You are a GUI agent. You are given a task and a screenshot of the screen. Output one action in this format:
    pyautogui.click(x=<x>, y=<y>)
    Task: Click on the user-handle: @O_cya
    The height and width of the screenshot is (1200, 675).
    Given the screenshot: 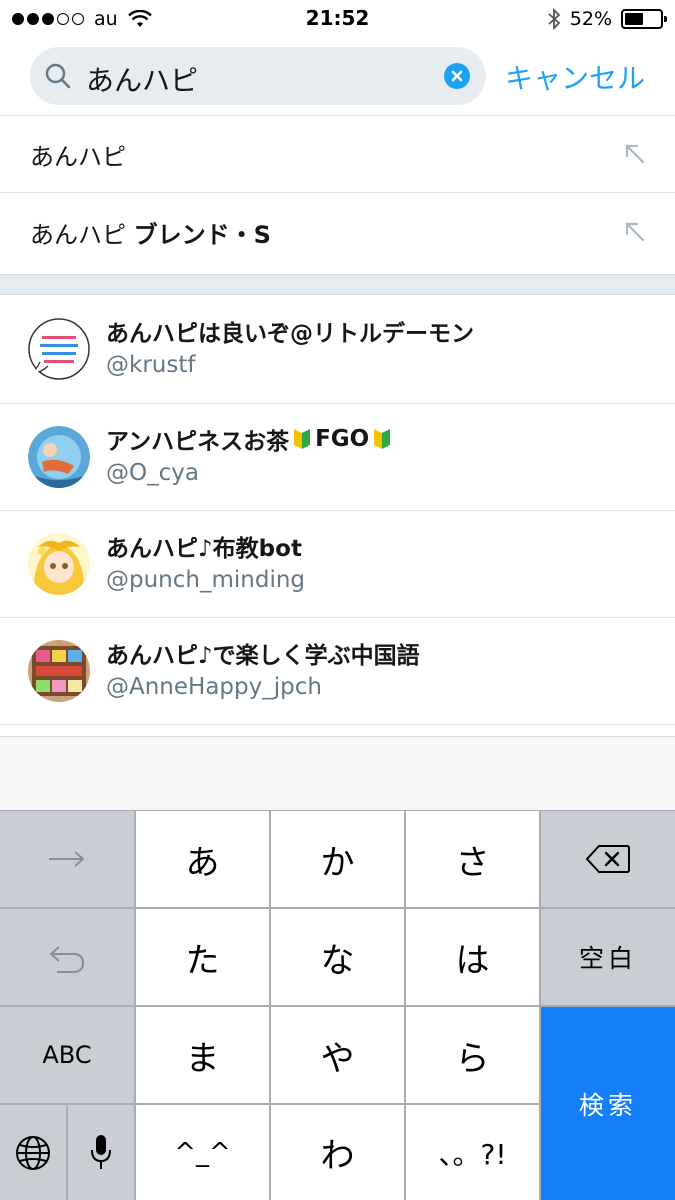 What is the action you would take?
    pyautogui.click(x=152, y=473)
    